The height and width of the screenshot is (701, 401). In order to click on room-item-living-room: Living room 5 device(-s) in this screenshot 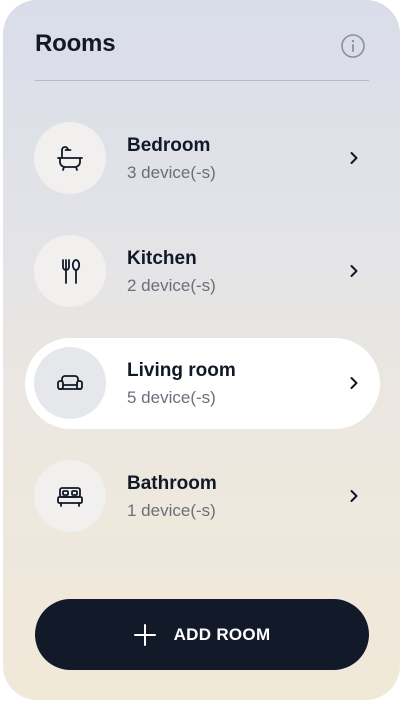, I will do `click(202, 383)`.